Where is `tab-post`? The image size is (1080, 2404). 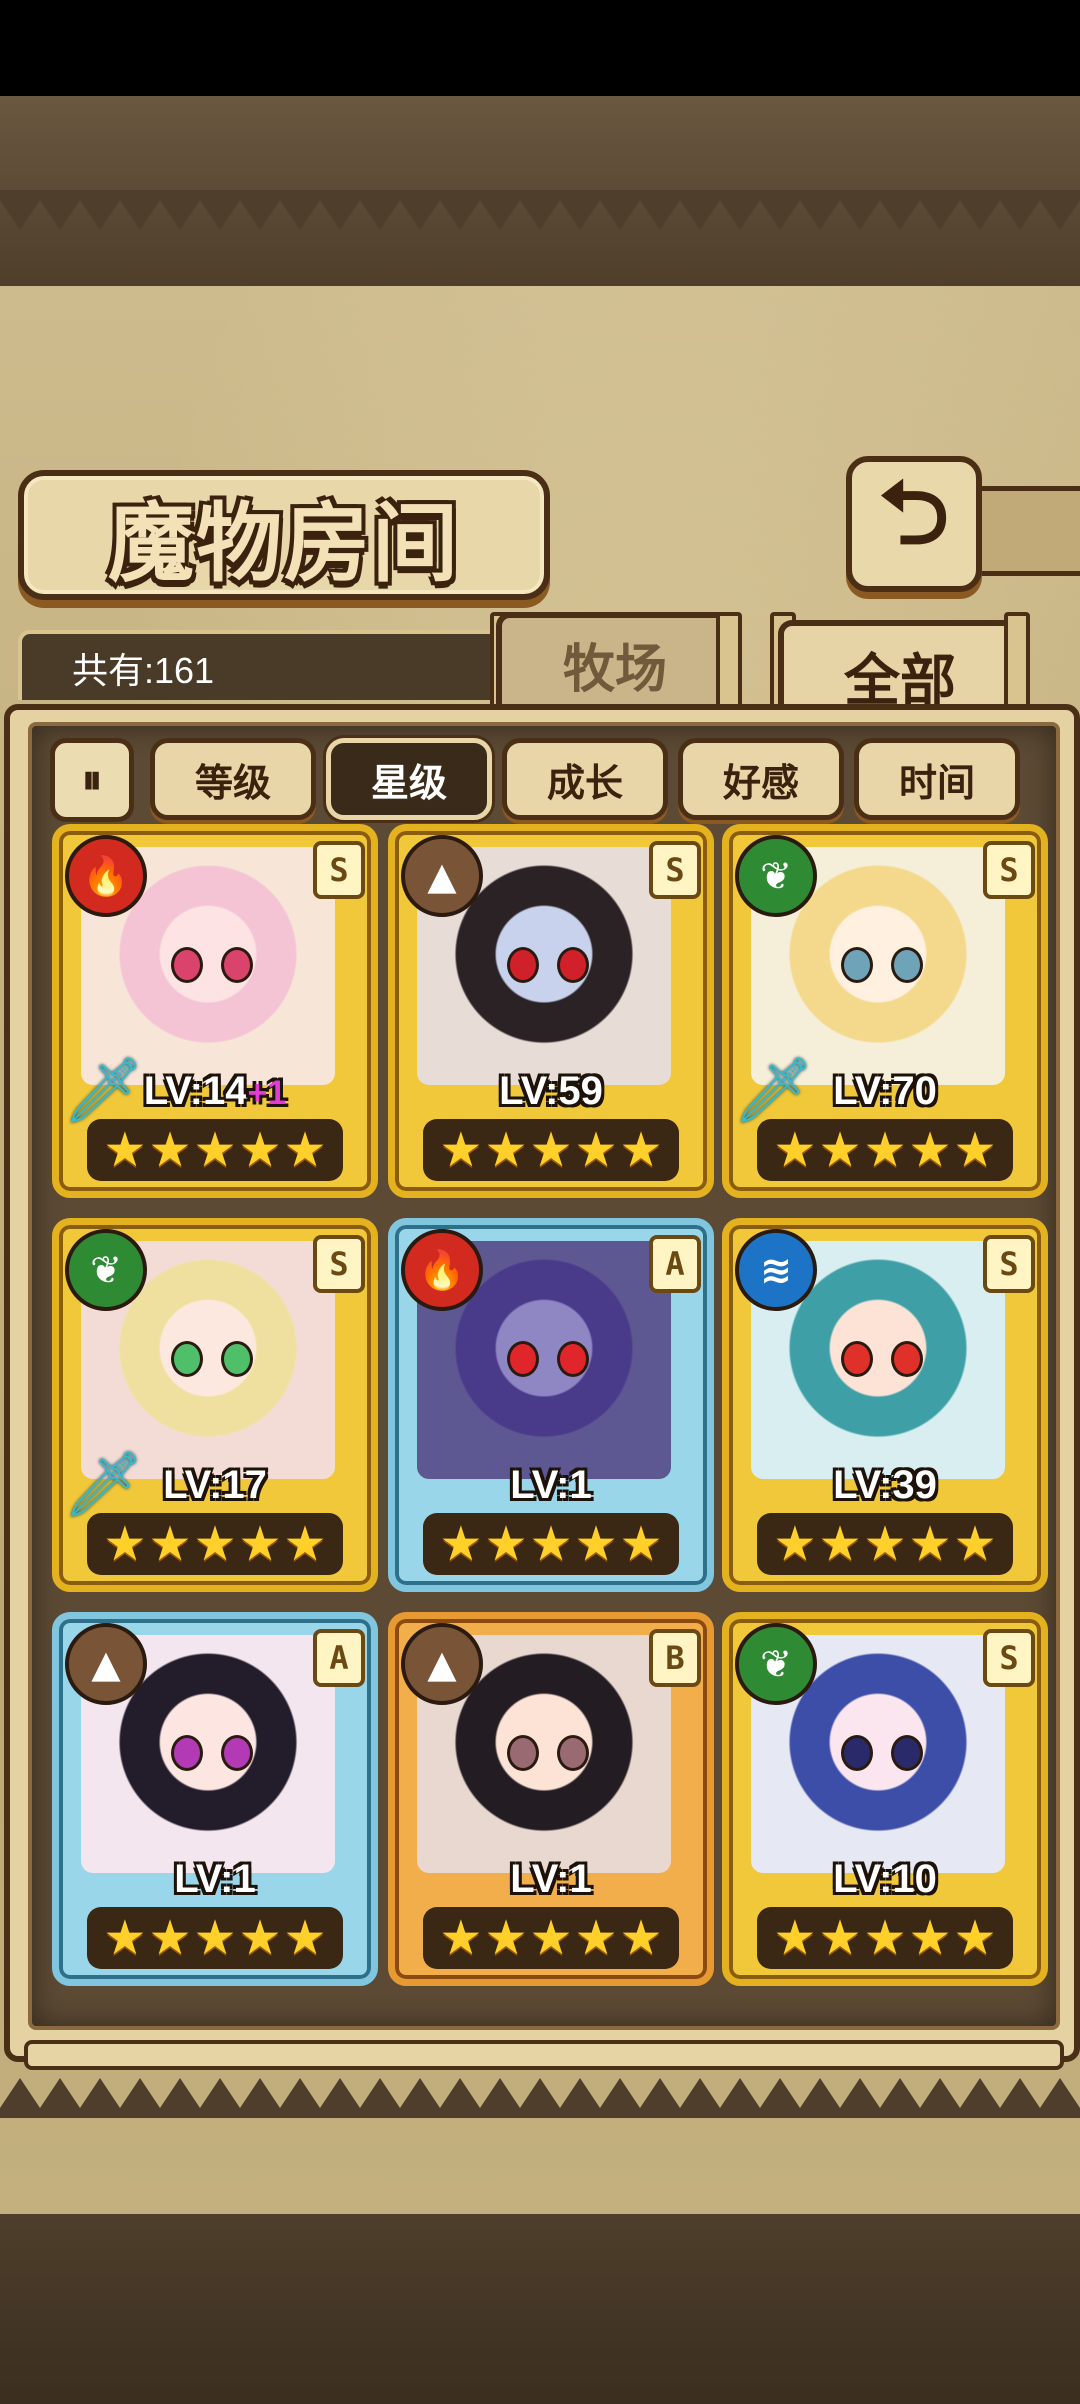 tab-post is located at coordinates (729, 664).